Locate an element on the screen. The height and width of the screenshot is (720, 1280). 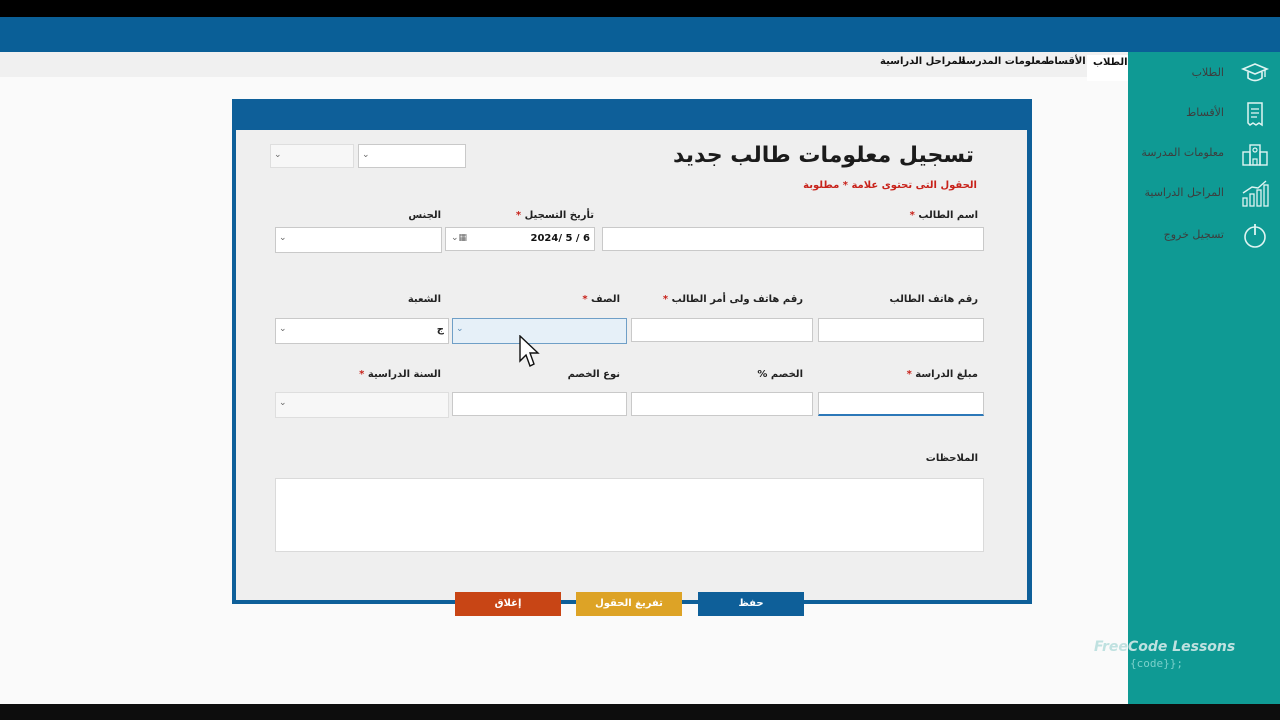
sidebar-item-label: معلومات المدرسة is located at coordinates (1182, 152).